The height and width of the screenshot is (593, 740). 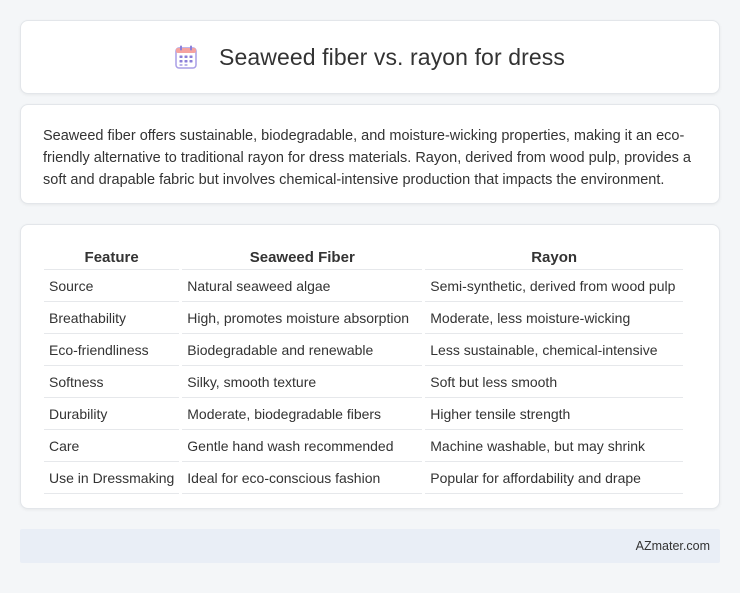 What do you see at coordinates (112, 478) in the screenshot?
I see `feature-cell: Use in Dressmaking` at bounding box center [112, 478].